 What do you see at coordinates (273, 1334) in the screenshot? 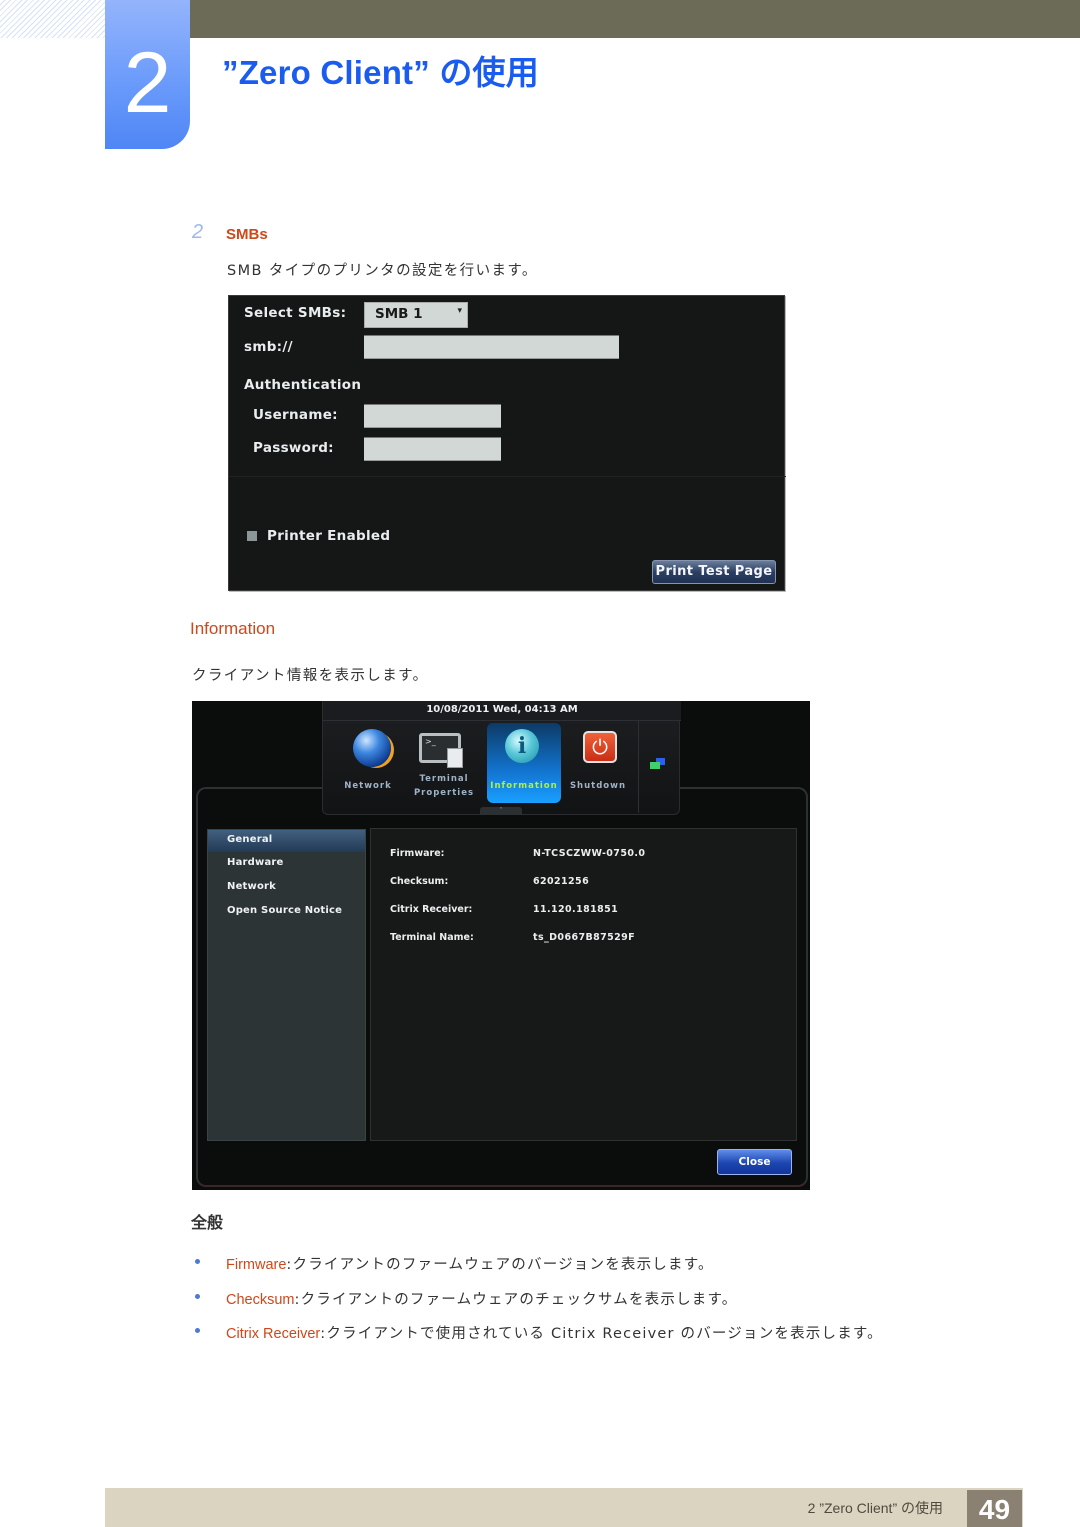
I see `bullet-term: Citrix Receiver` at bounding box center [273, 1334].